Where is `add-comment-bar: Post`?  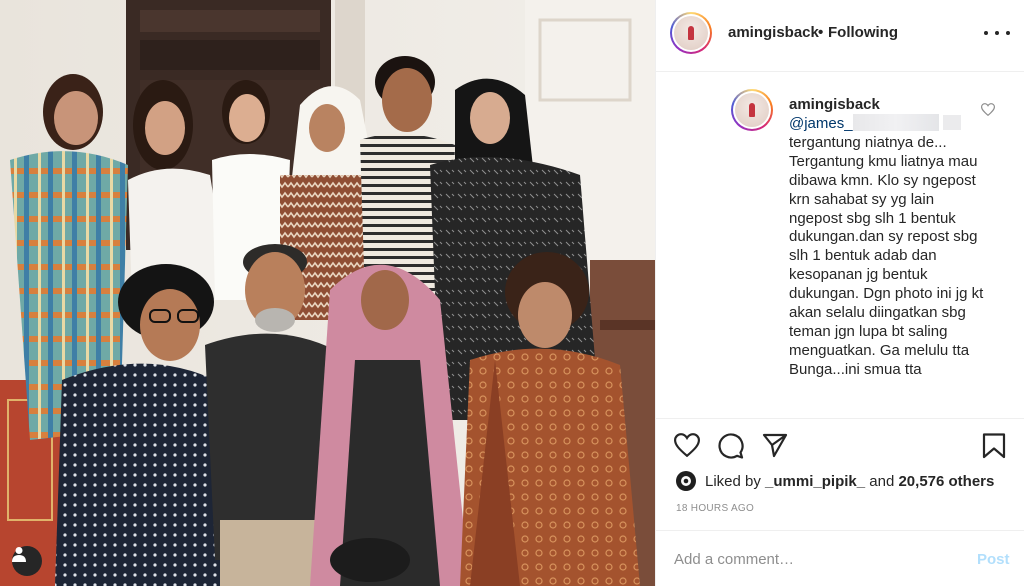
add-comment-bar: Post is located at coordinates (840, 558).